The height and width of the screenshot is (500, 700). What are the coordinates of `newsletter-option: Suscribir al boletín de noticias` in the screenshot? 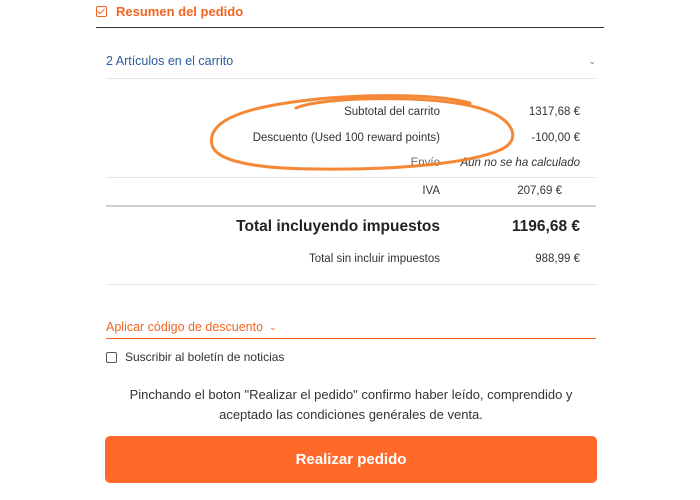 It's located at (195, 357).